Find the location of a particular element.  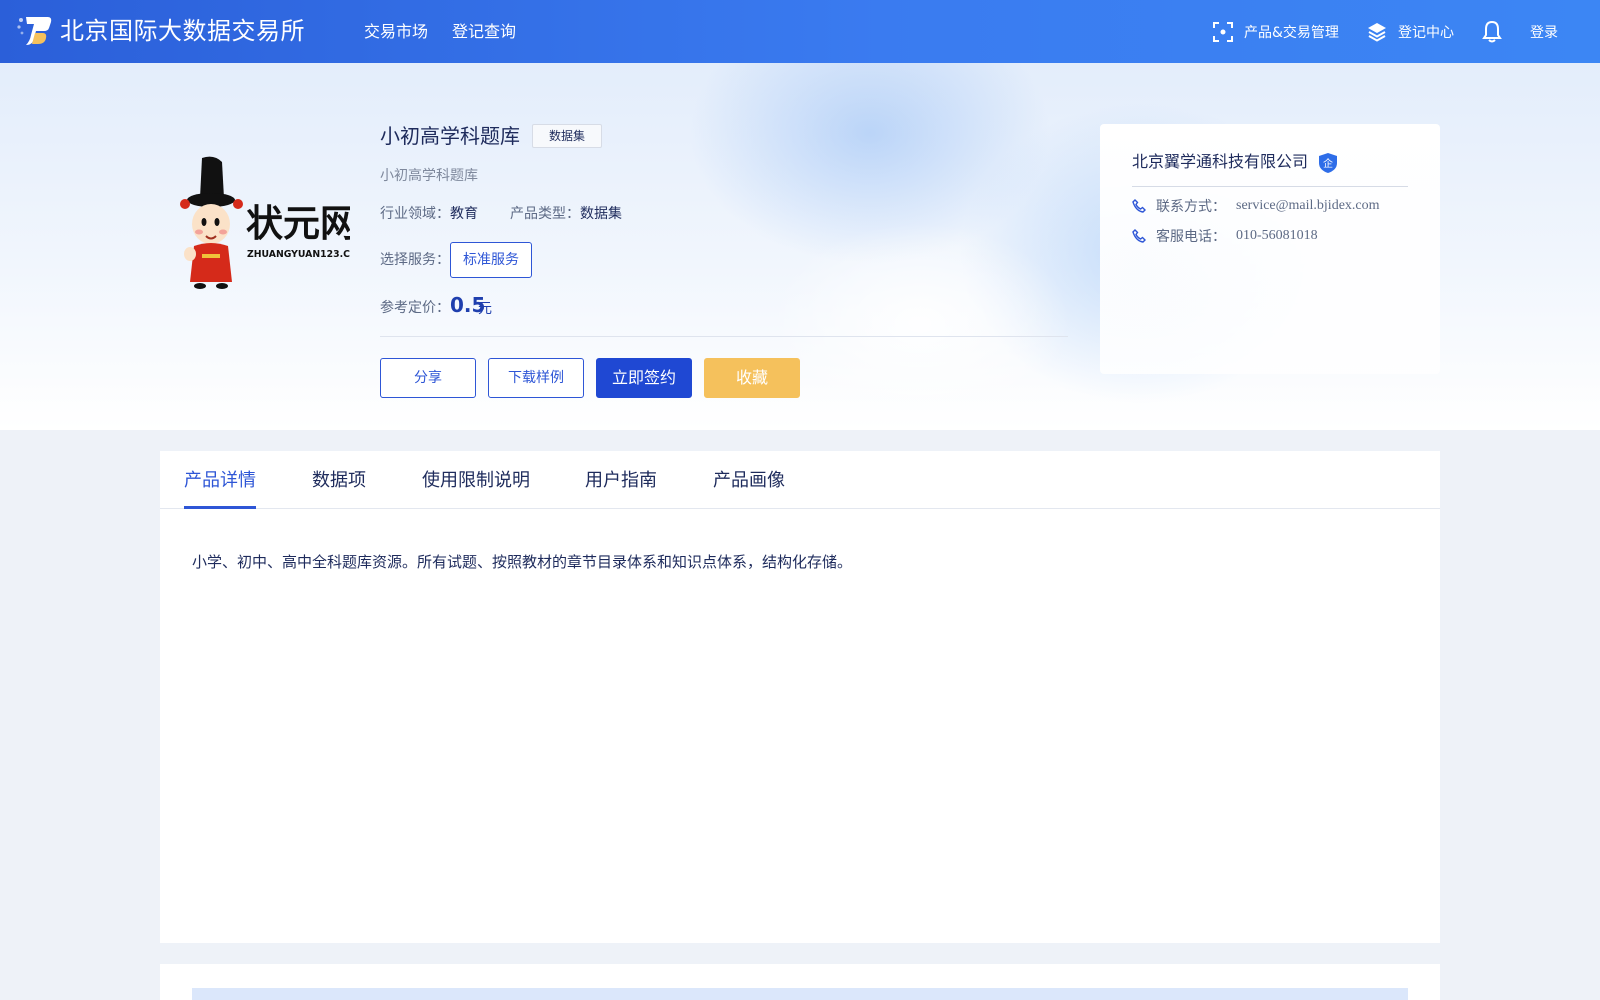

share-button: 分享 is located at coordinates (428, 378).